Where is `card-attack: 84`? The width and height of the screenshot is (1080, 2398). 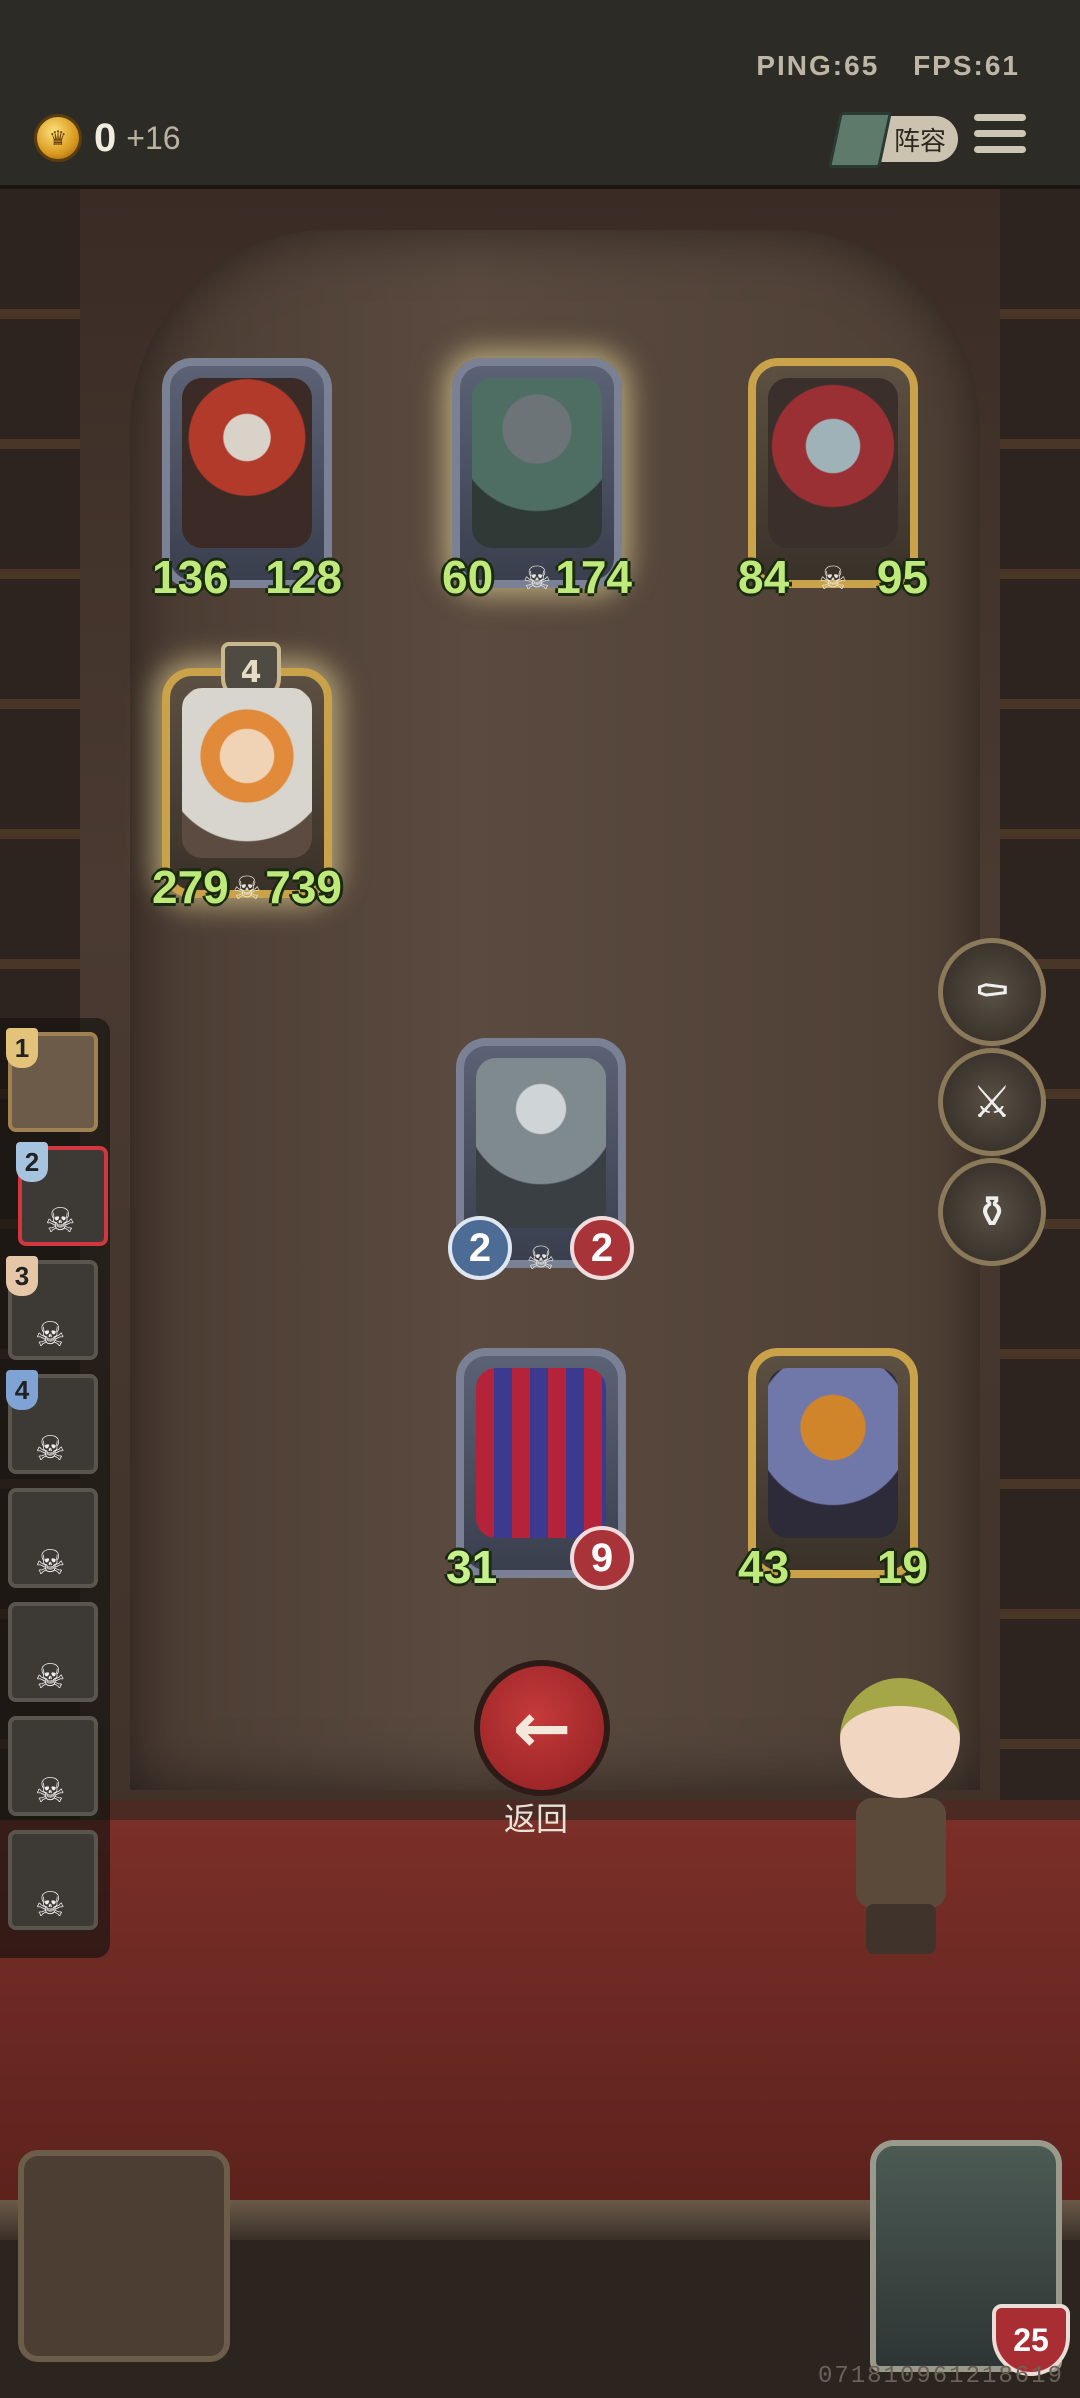
card-attack: 84 is located at coordinates (764, 577).